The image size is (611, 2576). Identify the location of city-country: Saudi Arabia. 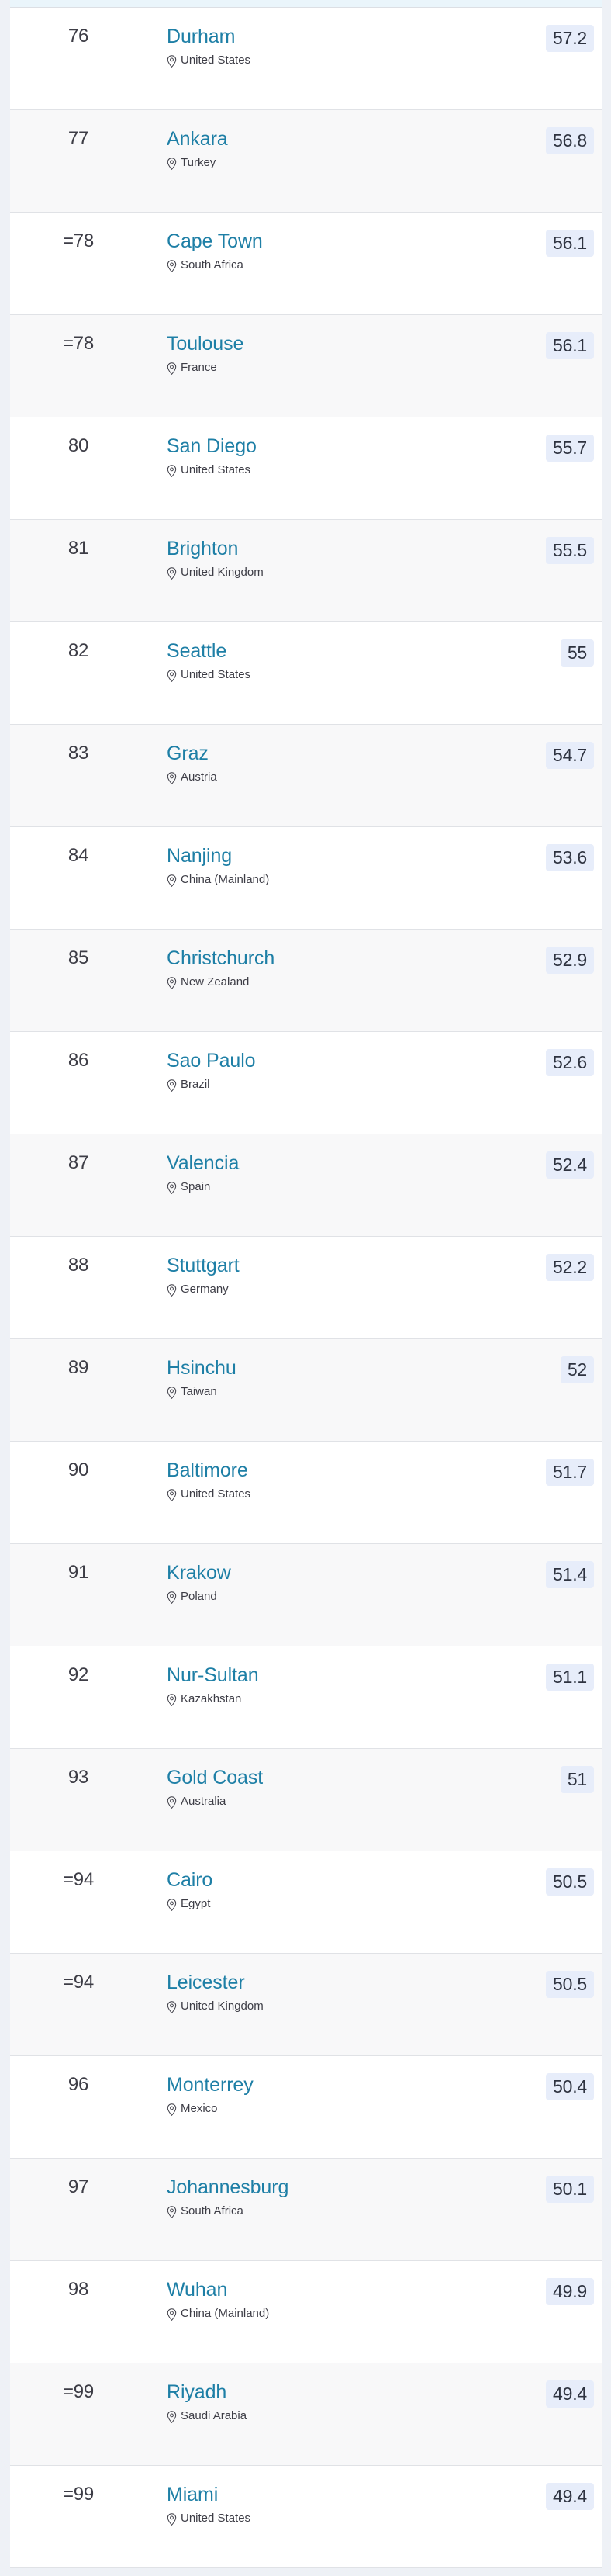
(326, 2416).